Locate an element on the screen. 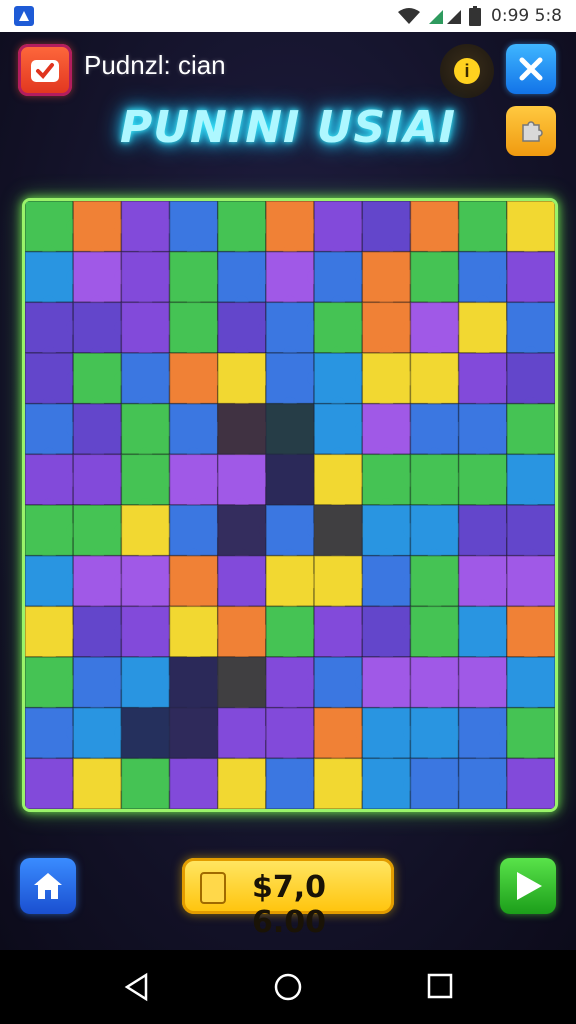  coins-amount: $7,0 6.00 is located at coordinates (289, 905).